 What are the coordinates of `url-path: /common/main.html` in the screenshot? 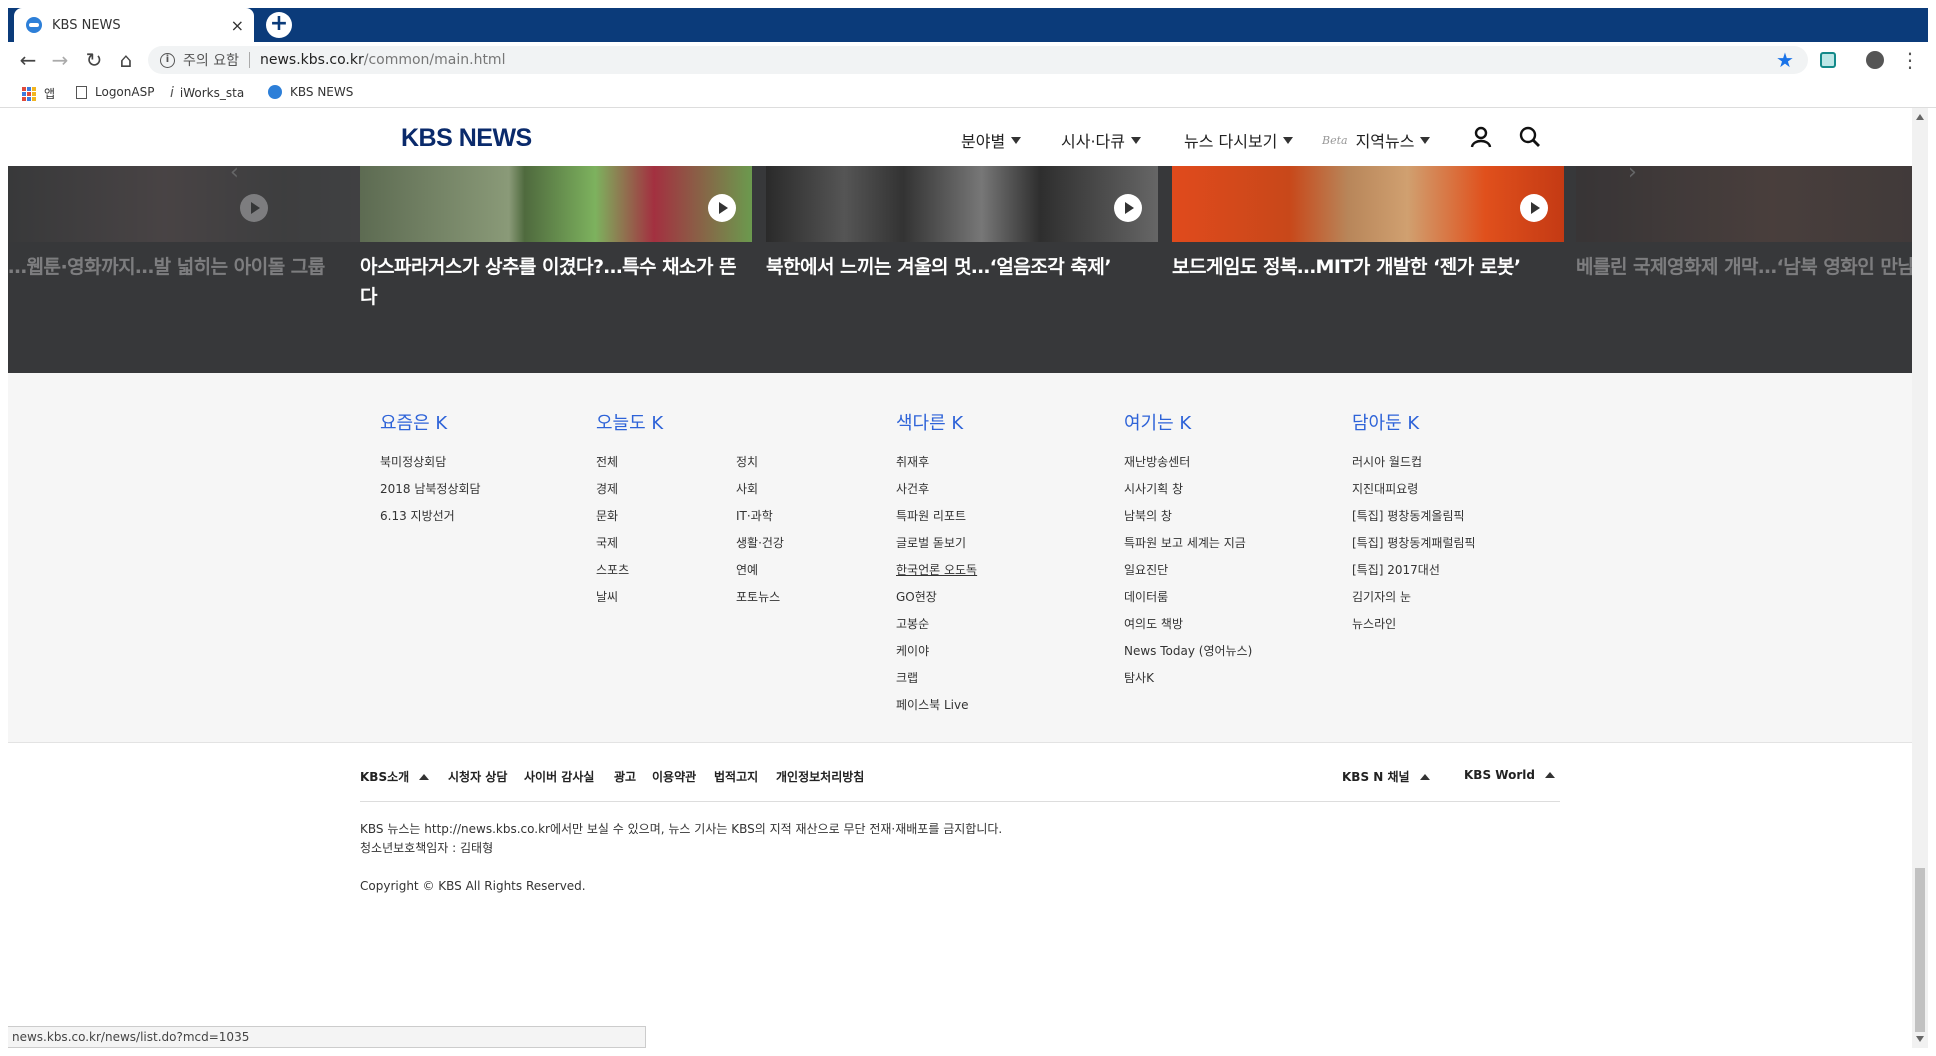 It's located at (434, 60).